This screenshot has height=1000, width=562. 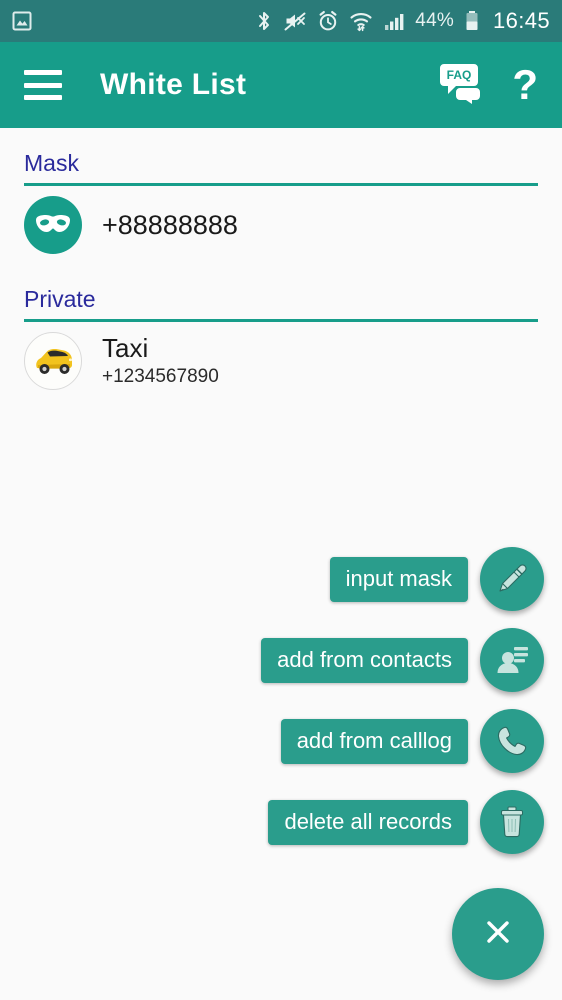 I want to click on section-title: Mask, so click(x=51, y=163).